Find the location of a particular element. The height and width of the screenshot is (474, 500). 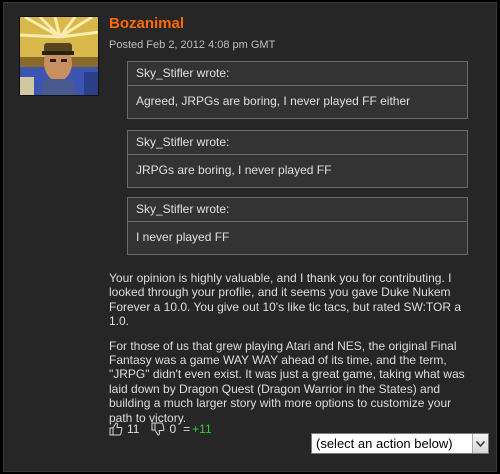

avatar-image is located at coordinates (59, 56).